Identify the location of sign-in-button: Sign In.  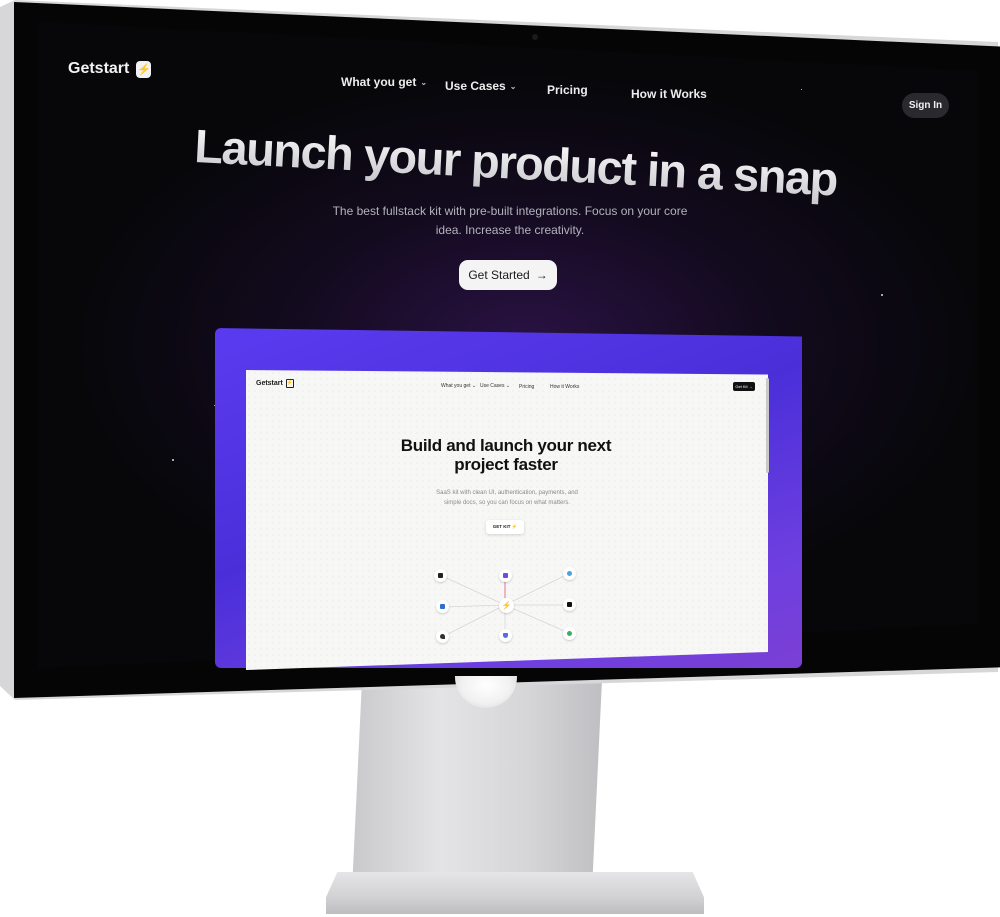
(925, 105).